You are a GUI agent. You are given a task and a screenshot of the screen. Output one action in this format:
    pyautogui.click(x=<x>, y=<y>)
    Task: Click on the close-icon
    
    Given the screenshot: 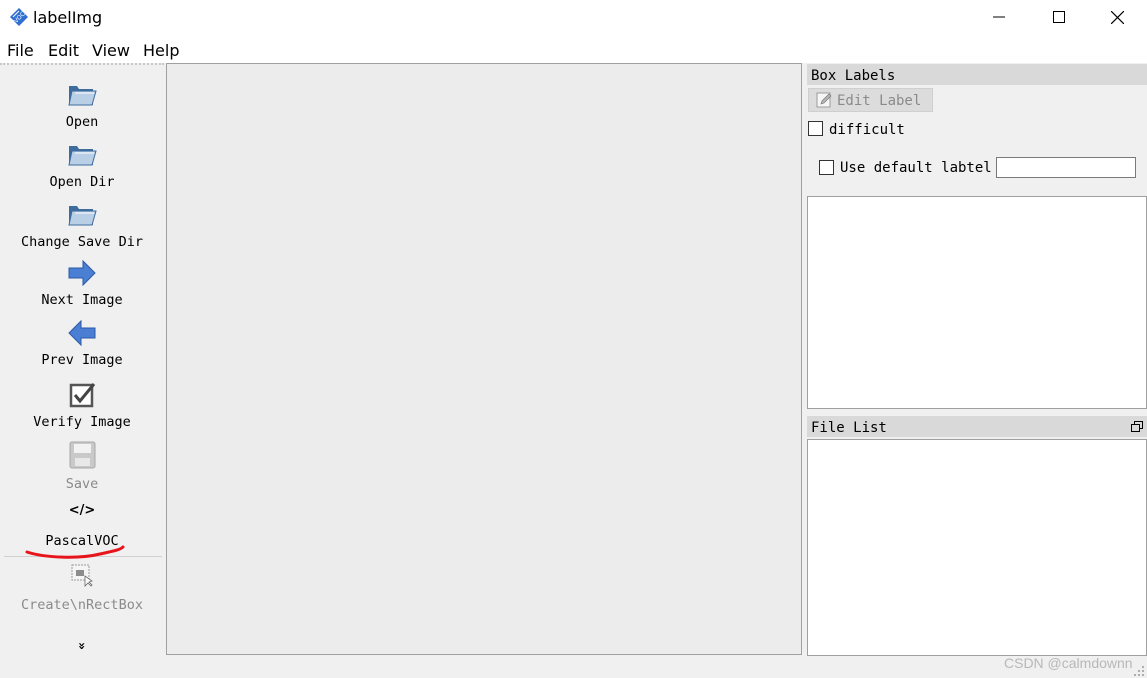 What is the action you would take?
    pyautogui.click(x=1117, y=17)
    